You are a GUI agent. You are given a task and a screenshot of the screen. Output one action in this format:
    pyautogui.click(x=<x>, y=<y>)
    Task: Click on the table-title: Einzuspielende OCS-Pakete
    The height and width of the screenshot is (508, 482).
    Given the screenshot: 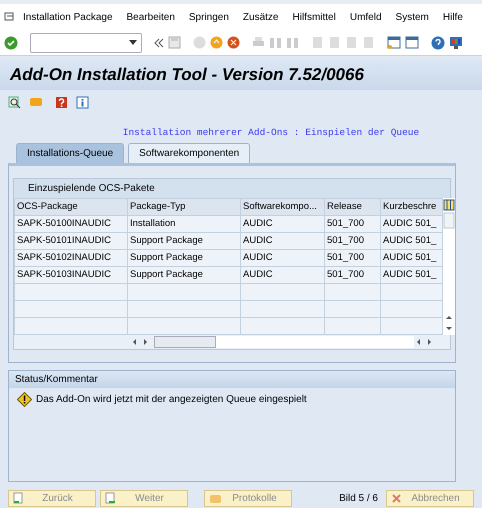 What is the action you would take?
    pyautogui.click(x=232, y=188)
    